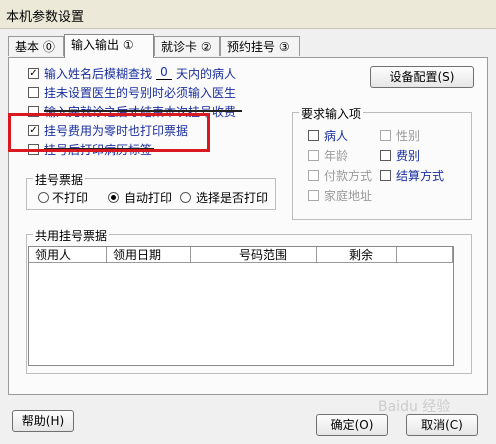 The height and width of the screenshot is (444, 496). What do you see at coordinates (70, 198) in the screenshot?
I see `receipt-no-print-label: 不打印` at bounding box center [70, 198].